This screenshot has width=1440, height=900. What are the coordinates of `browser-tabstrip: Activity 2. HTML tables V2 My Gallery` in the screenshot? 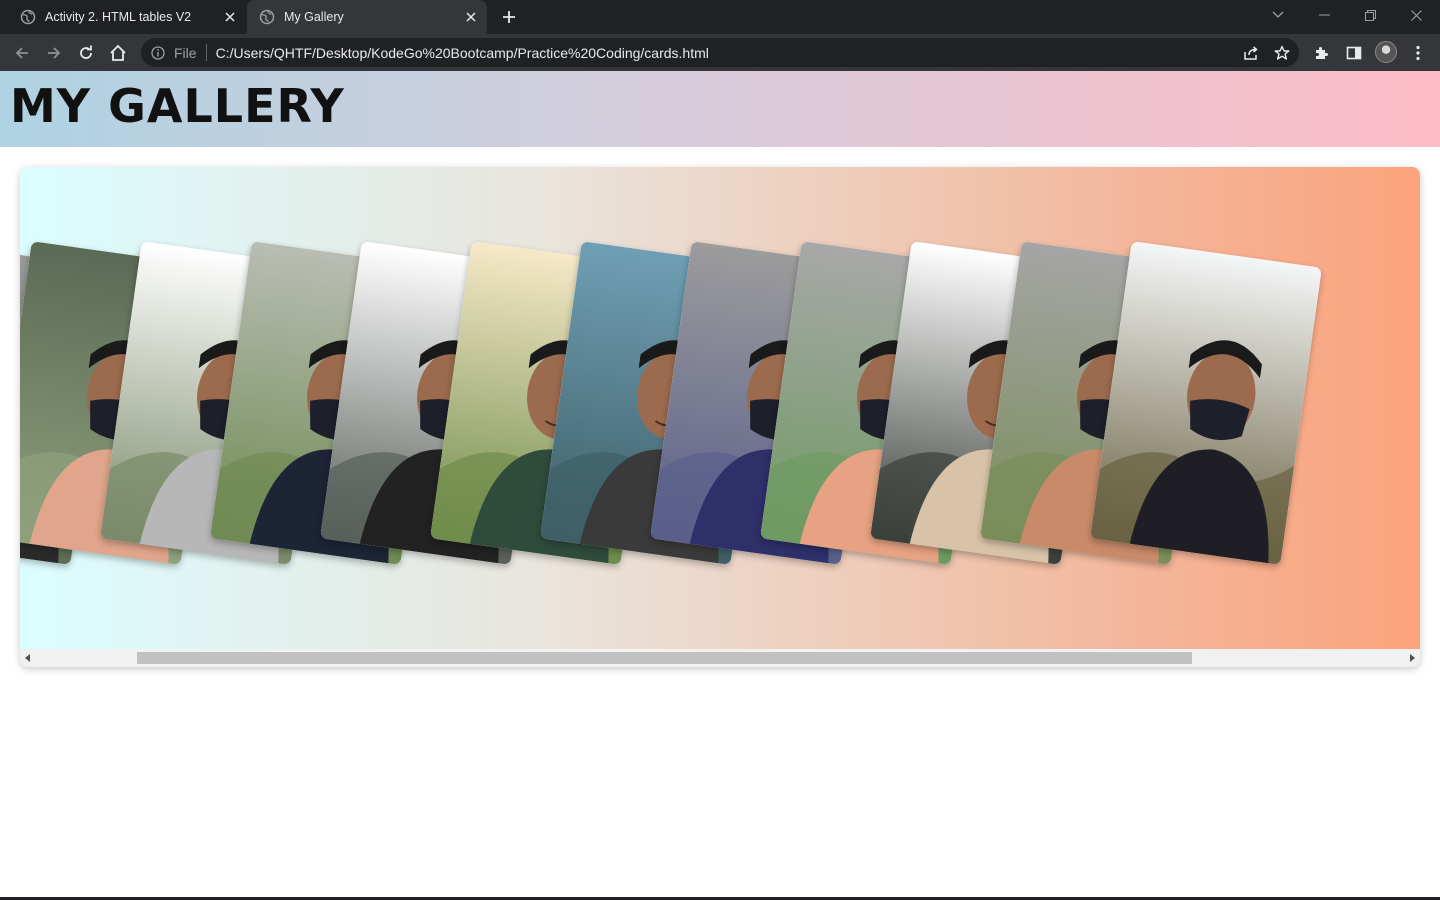 It's located at (720, 17).